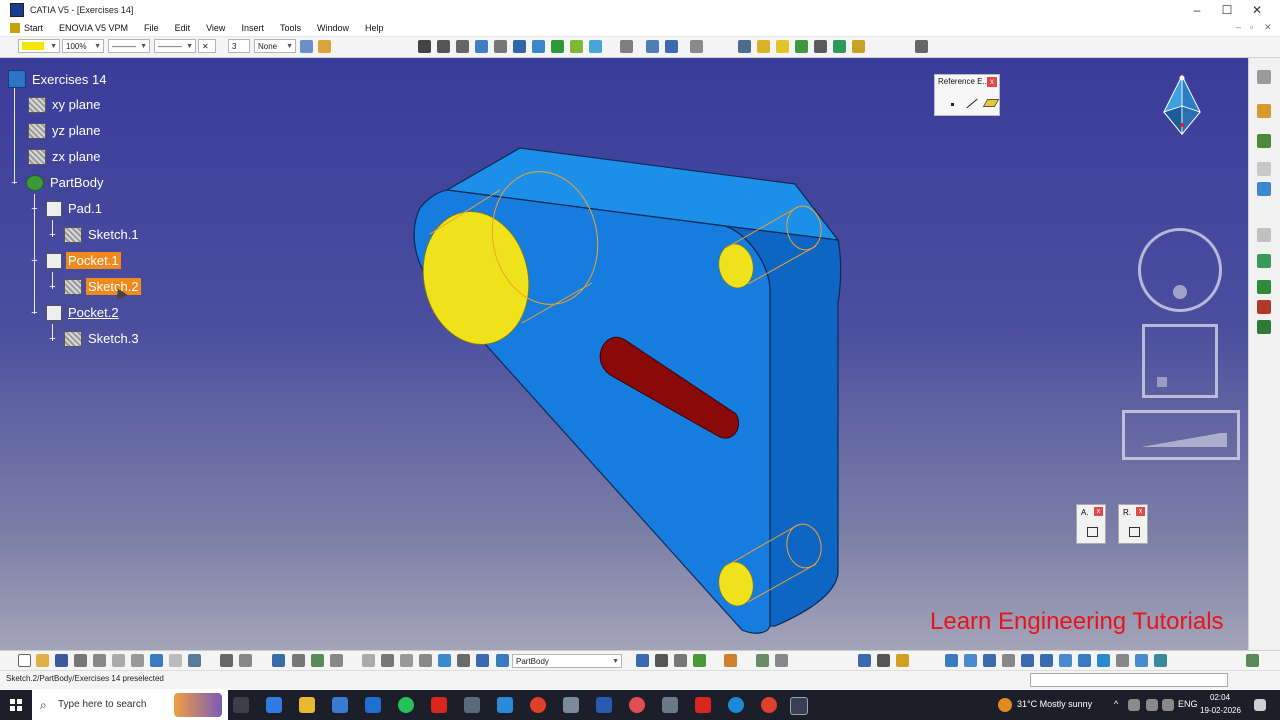 This screenshot has width=1280, height=720. Describe the element at coordinates (799, 706) in the screenshot. I see `catia-taskbar-icon` at that location.